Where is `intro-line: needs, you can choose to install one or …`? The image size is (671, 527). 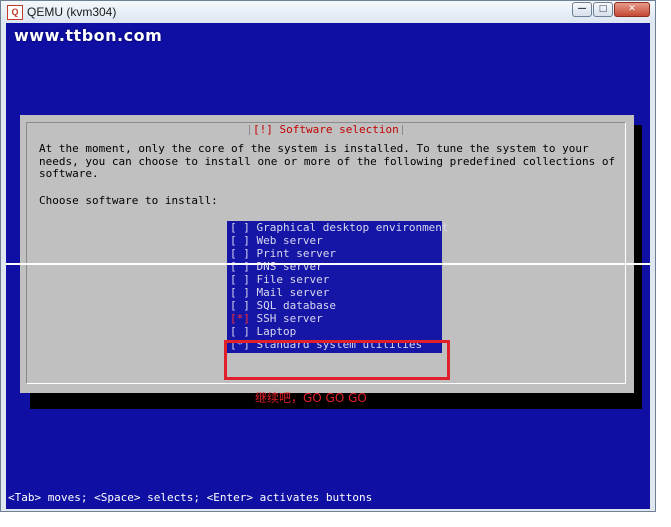 intro-line: needs, you can choose to install one or … is located at coordinates (327, 161).